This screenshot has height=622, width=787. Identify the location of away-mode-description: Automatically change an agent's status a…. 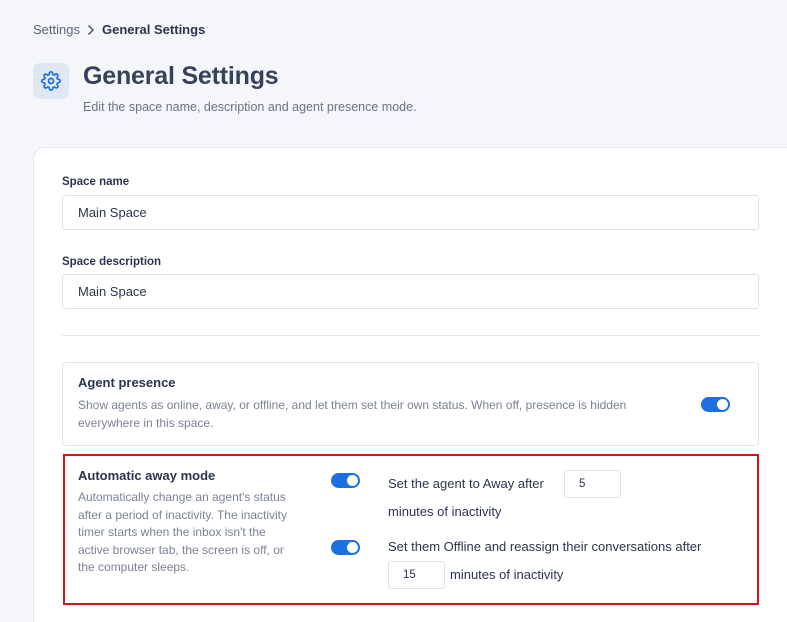
(203, 533).